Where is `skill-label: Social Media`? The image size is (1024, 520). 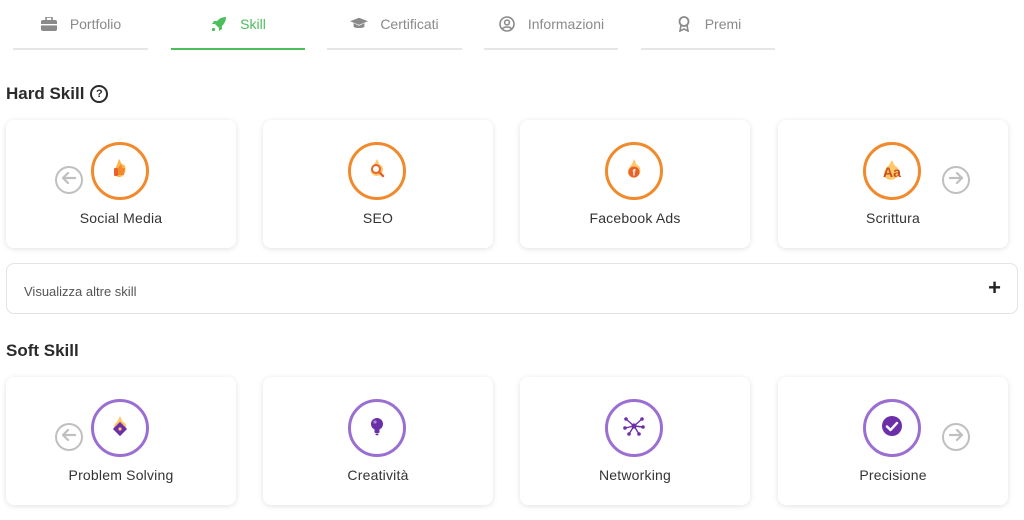
skill-label: Social Media is located at coordinates (121, 218).